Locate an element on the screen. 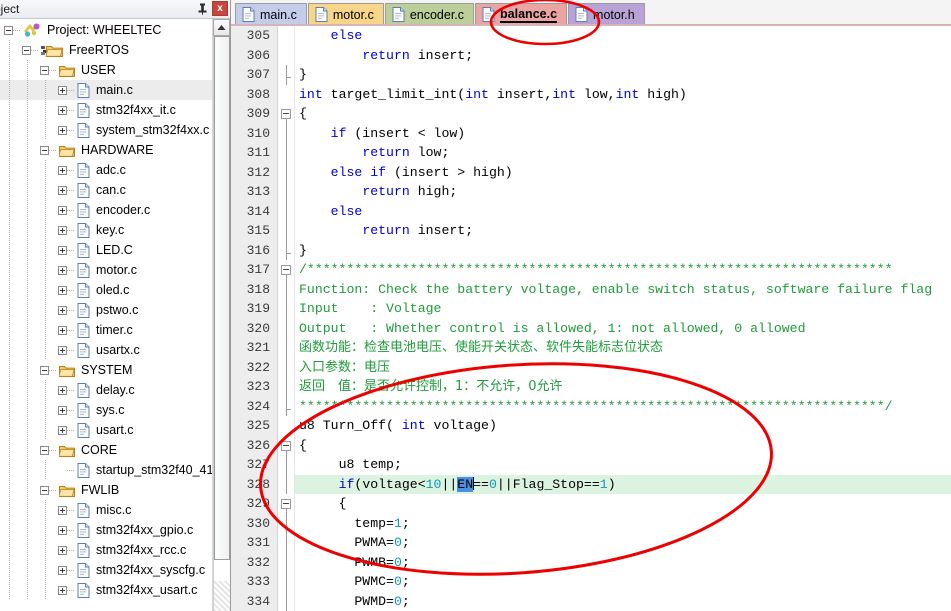  tree-item: USER is located at coordinates (106, 70).